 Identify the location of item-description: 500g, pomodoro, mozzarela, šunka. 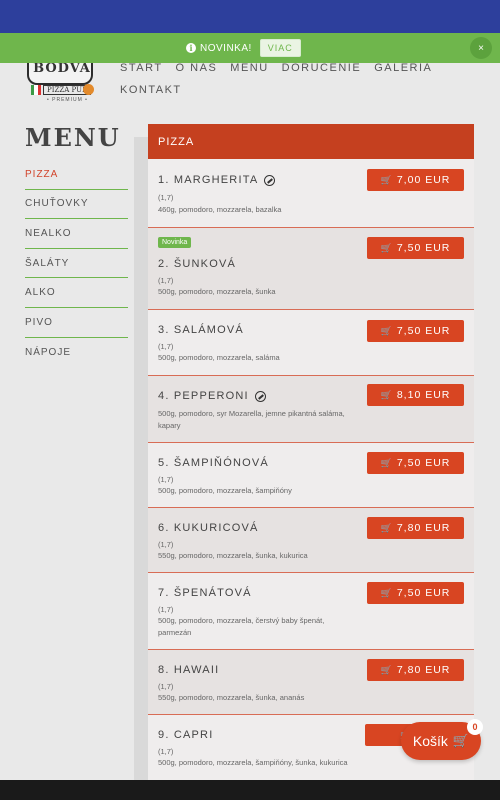
(217, 291).